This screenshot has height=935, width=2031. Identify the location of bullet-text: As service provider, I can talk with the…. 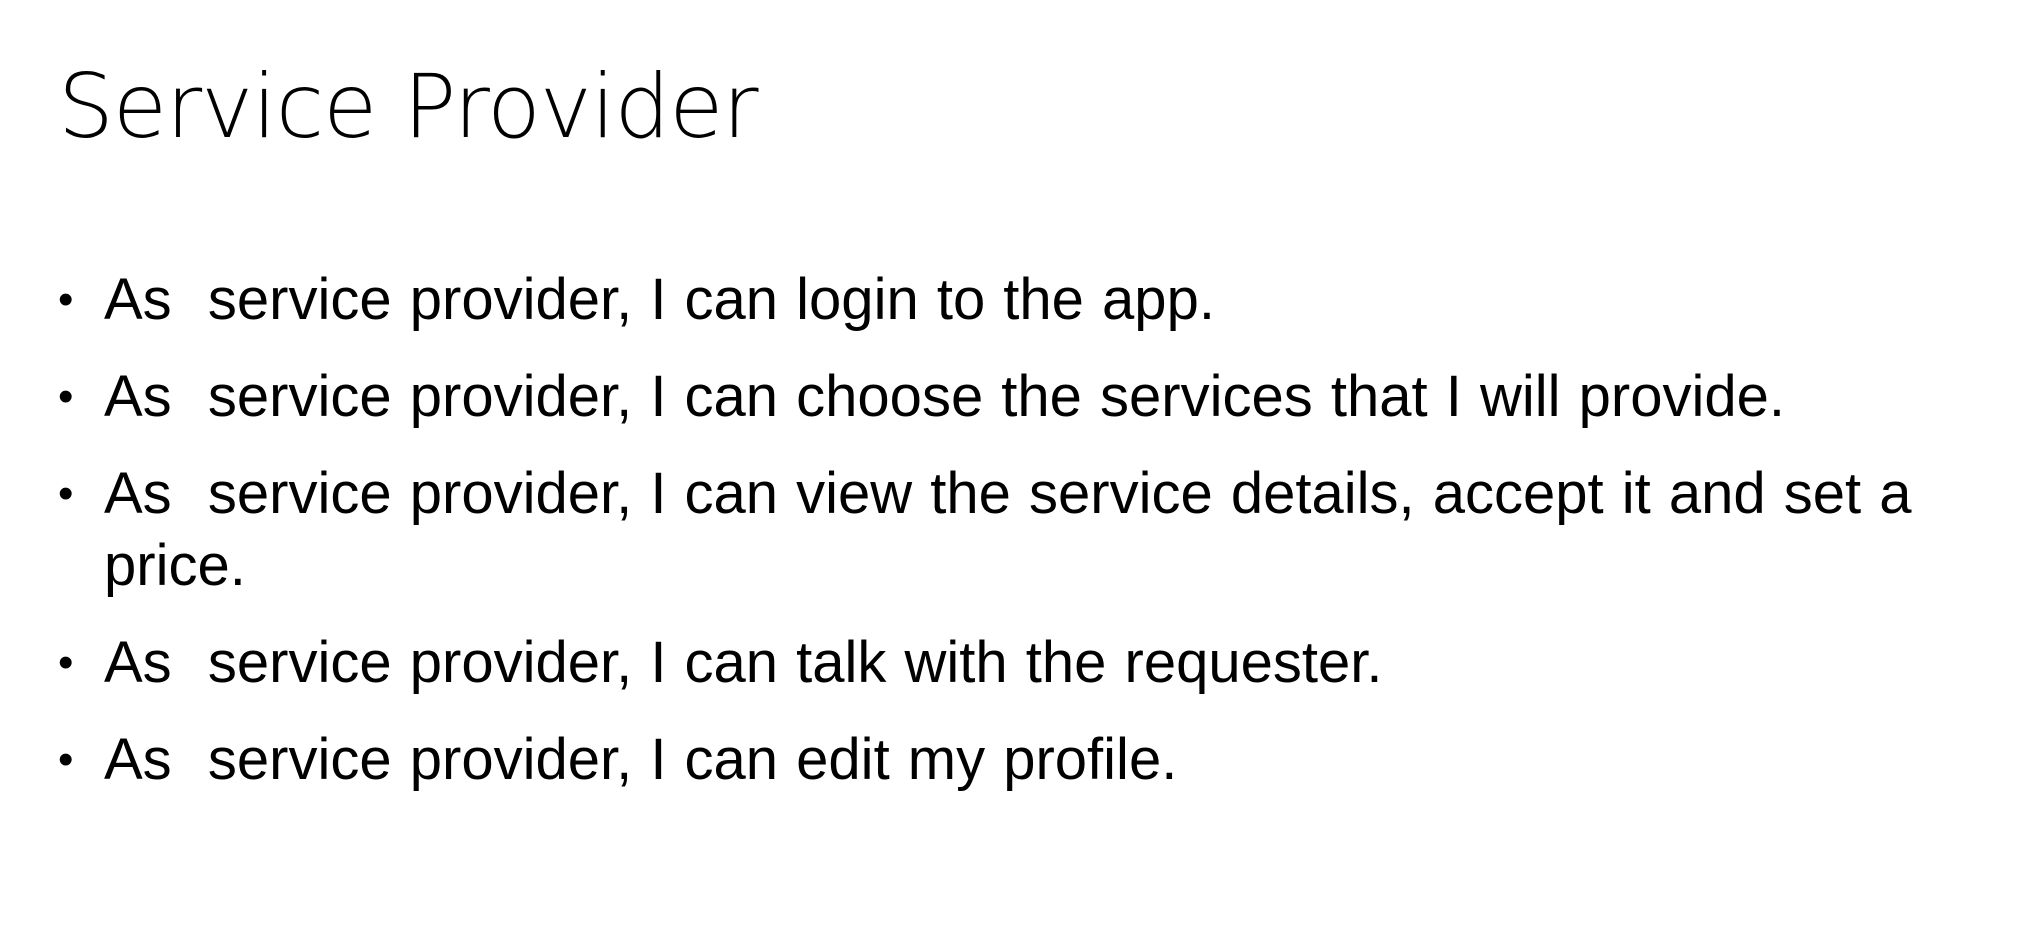
(743, 662).